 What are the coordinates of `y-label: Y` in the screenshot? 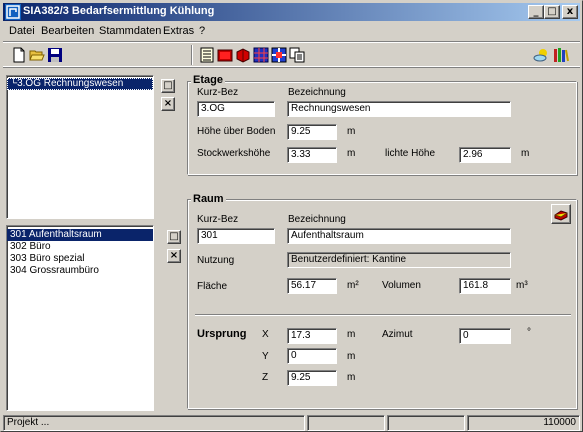 It's located at (265, 356).